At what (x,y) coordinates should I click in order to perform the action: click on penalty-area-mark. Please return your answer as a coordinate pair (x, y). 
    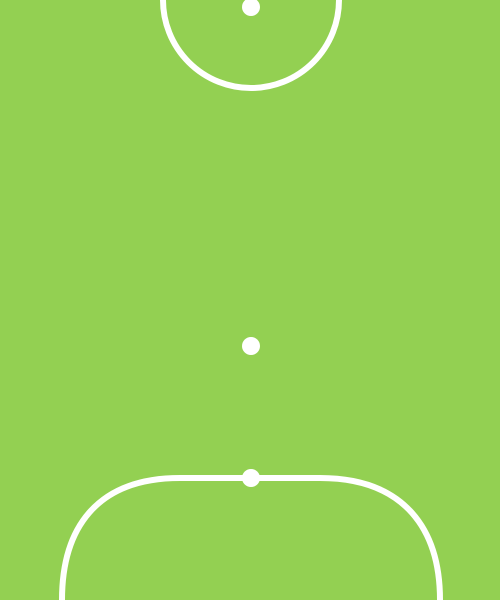
    Looking at the image, I should click on (251, 478).